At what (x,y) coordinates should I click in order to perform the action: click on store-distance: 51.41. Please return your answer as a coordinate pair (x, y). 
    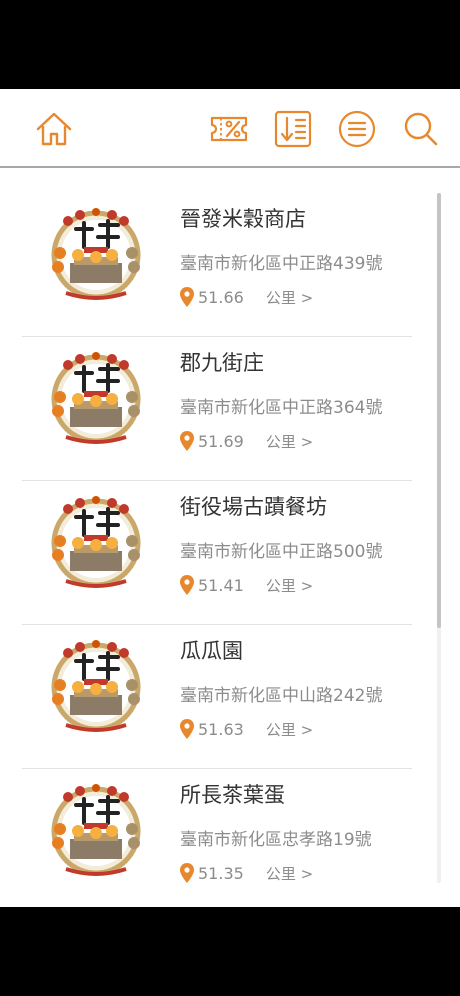
    Looking at the image, I should click on (221, 585).